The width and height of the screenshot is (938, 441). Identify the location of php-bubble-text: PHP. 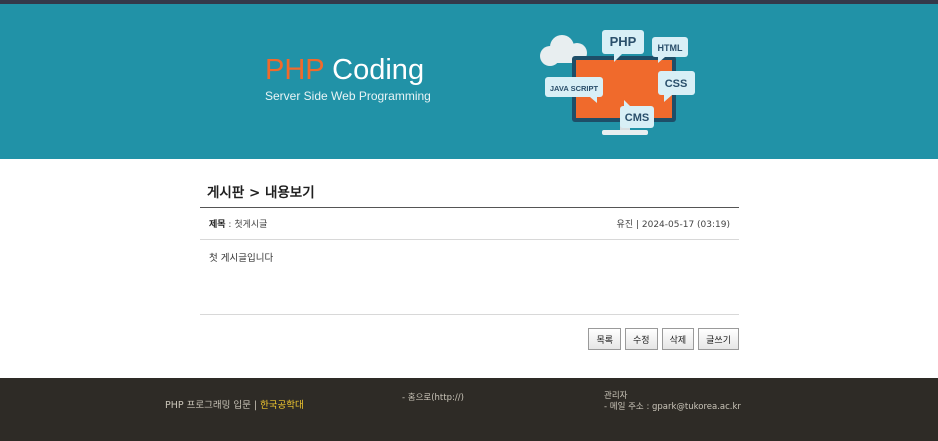
(623, 41).